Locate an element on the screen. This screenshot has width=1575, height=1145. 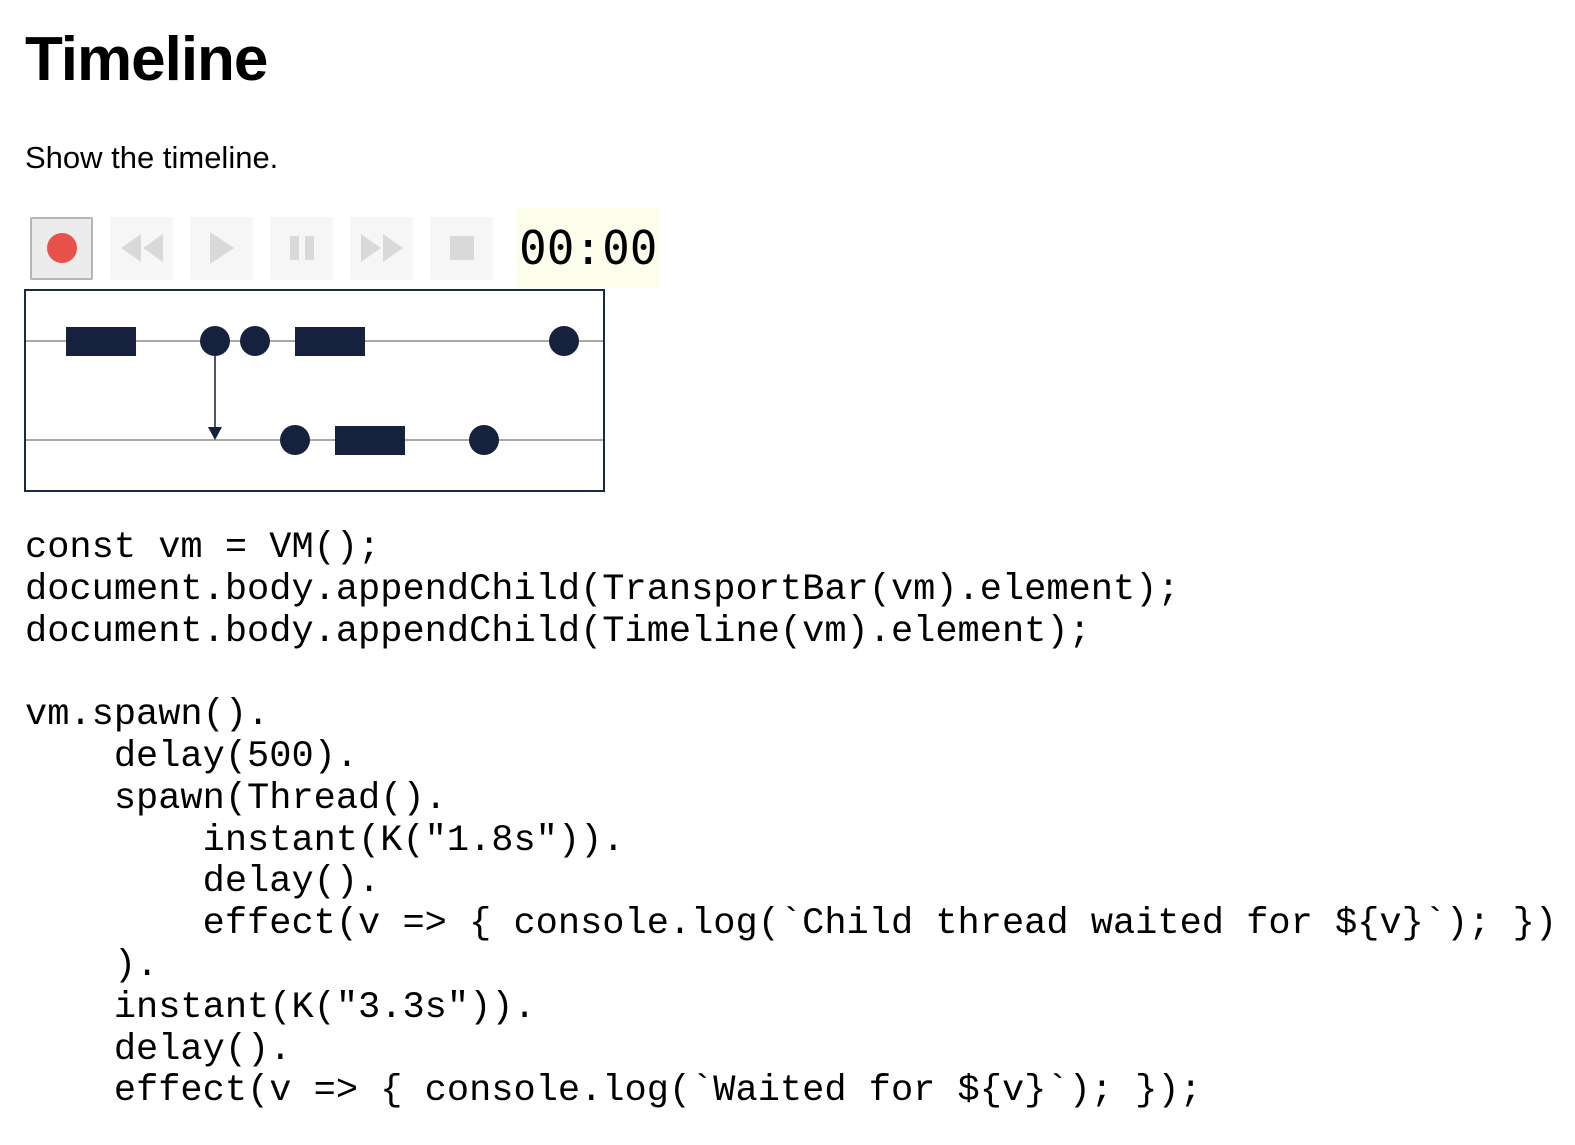
timeline is located at coordinates (314, 390).